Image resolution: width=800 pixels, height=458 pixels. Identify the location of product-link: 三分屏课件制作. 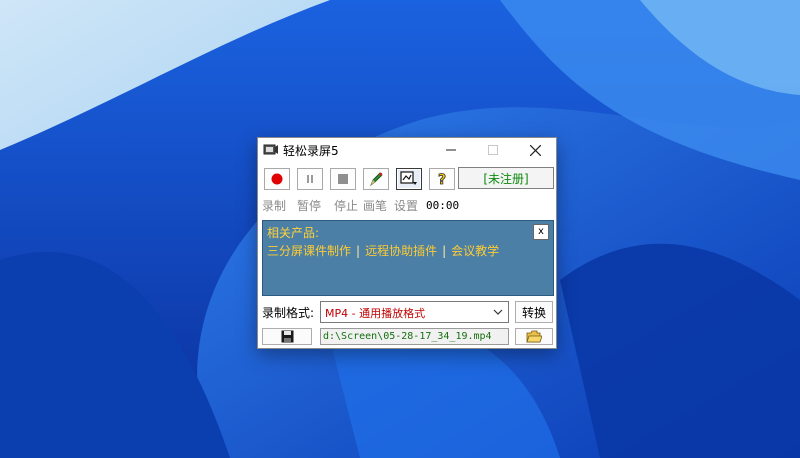
(309, 251).